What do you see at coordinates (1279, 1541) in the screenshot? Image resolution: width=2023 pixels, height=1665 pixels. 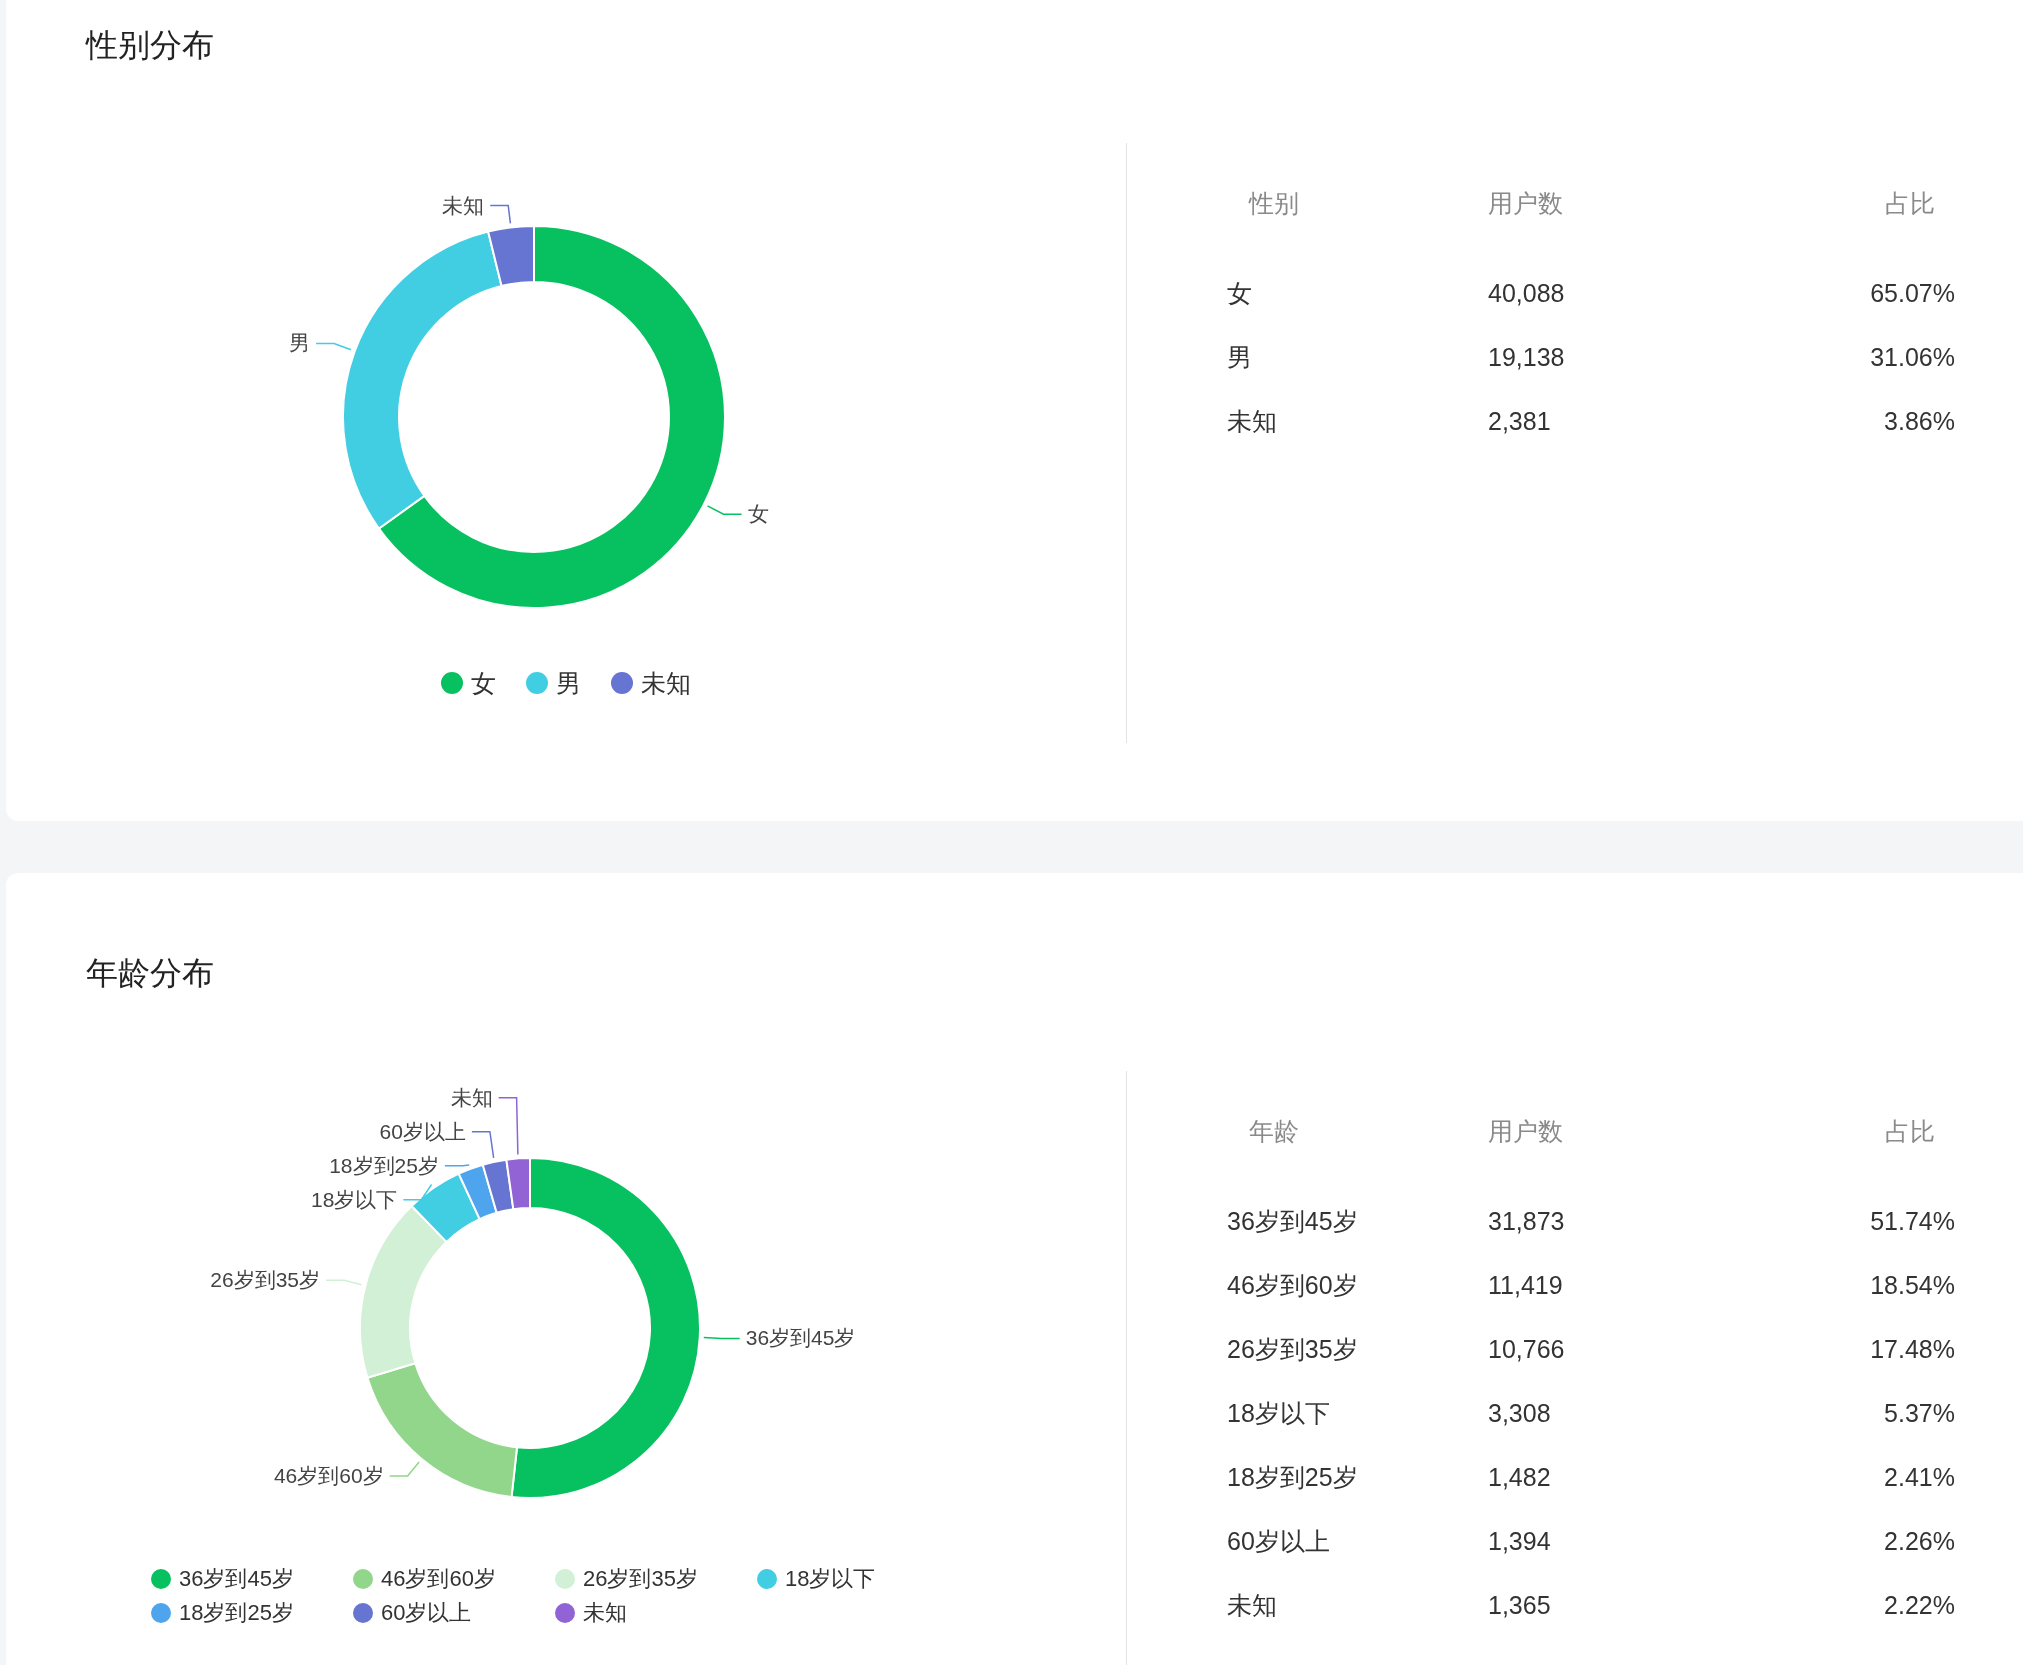 I see `table-cell-text: 60岁以上` at bounding box center [1279, 1541].